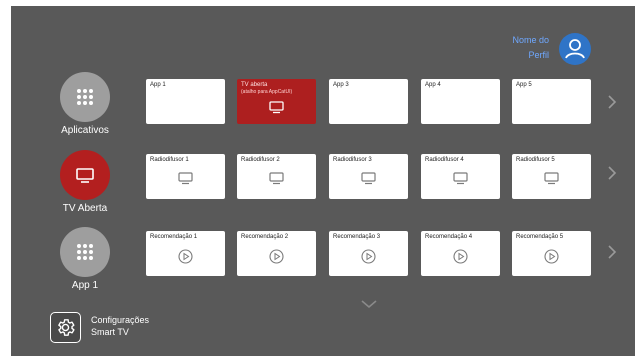  Describe the element at coordinates (519, 48) in the screenshot. I see `profile-name: Nome do Perfil` at that location.